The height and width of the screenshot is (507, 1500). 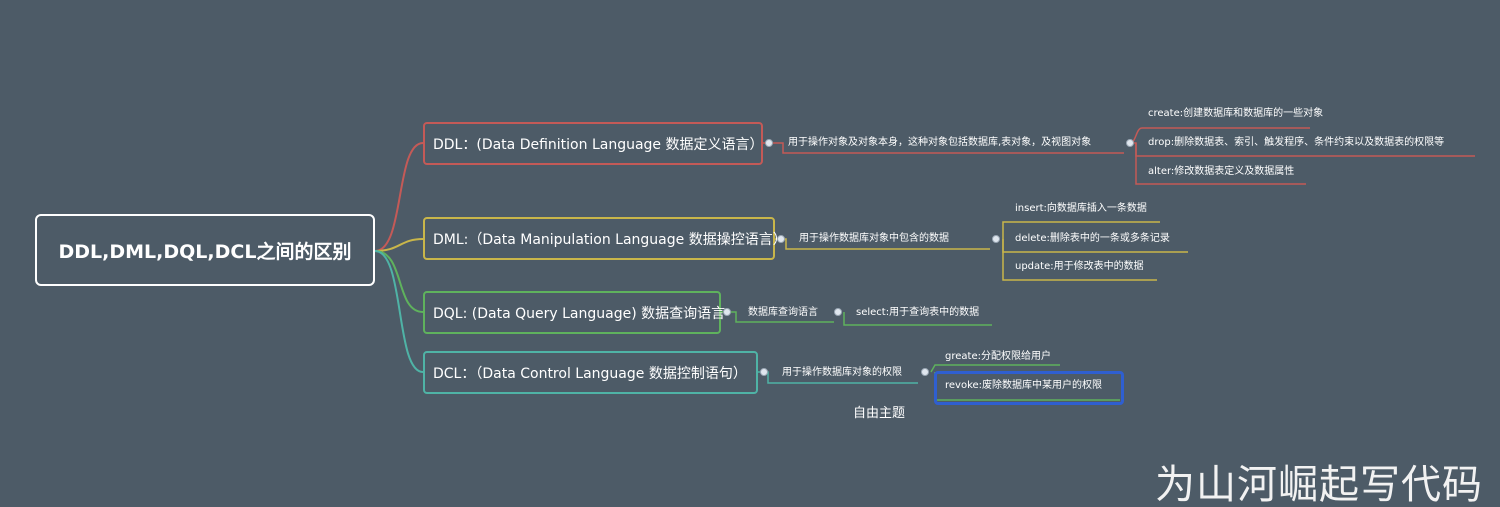 What do you see at coordinates (399, 281) in the screenshot?
I see `link-root-dql` at bounding box center [399, 281].